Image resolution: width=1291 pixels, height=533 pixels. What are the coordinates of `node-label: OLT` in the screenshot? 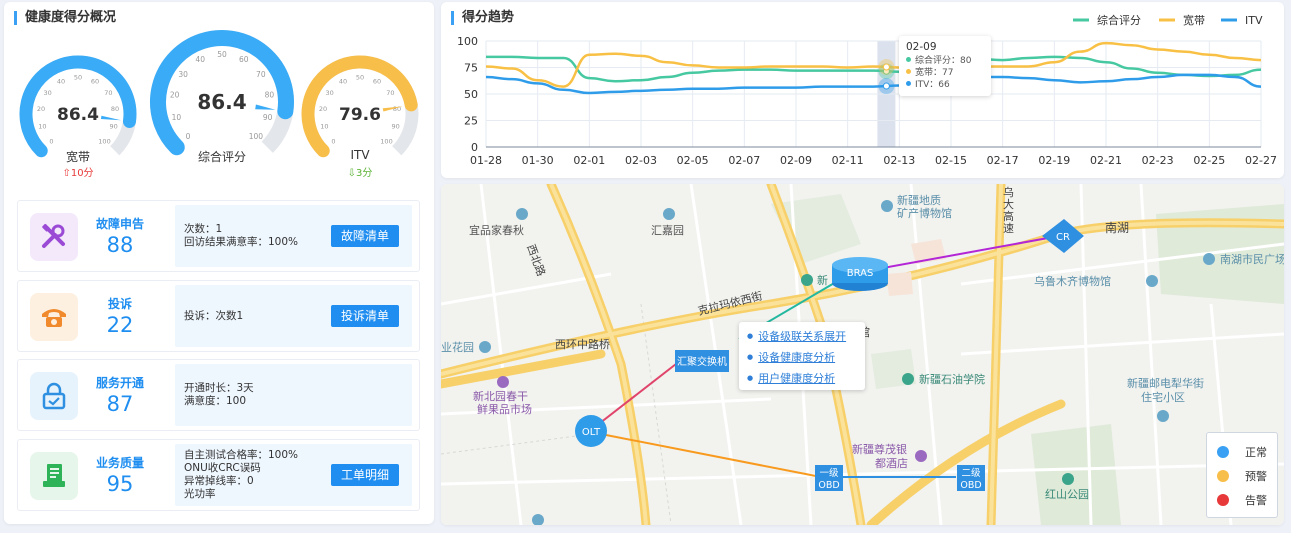 It's located at (591, 432).